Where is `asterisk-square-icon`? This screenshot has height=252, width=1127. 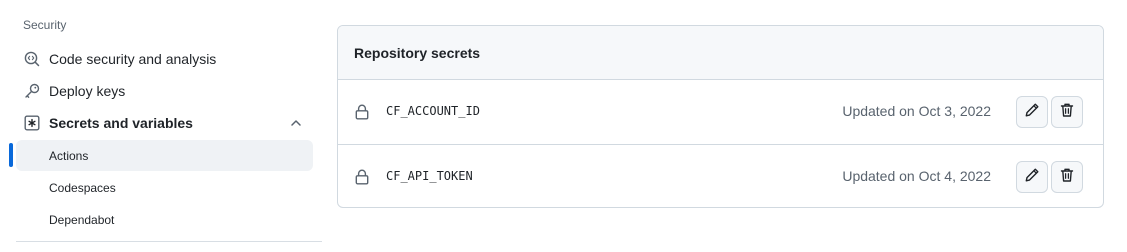 asterisk-square-icon is located at coordinates (32, 123).